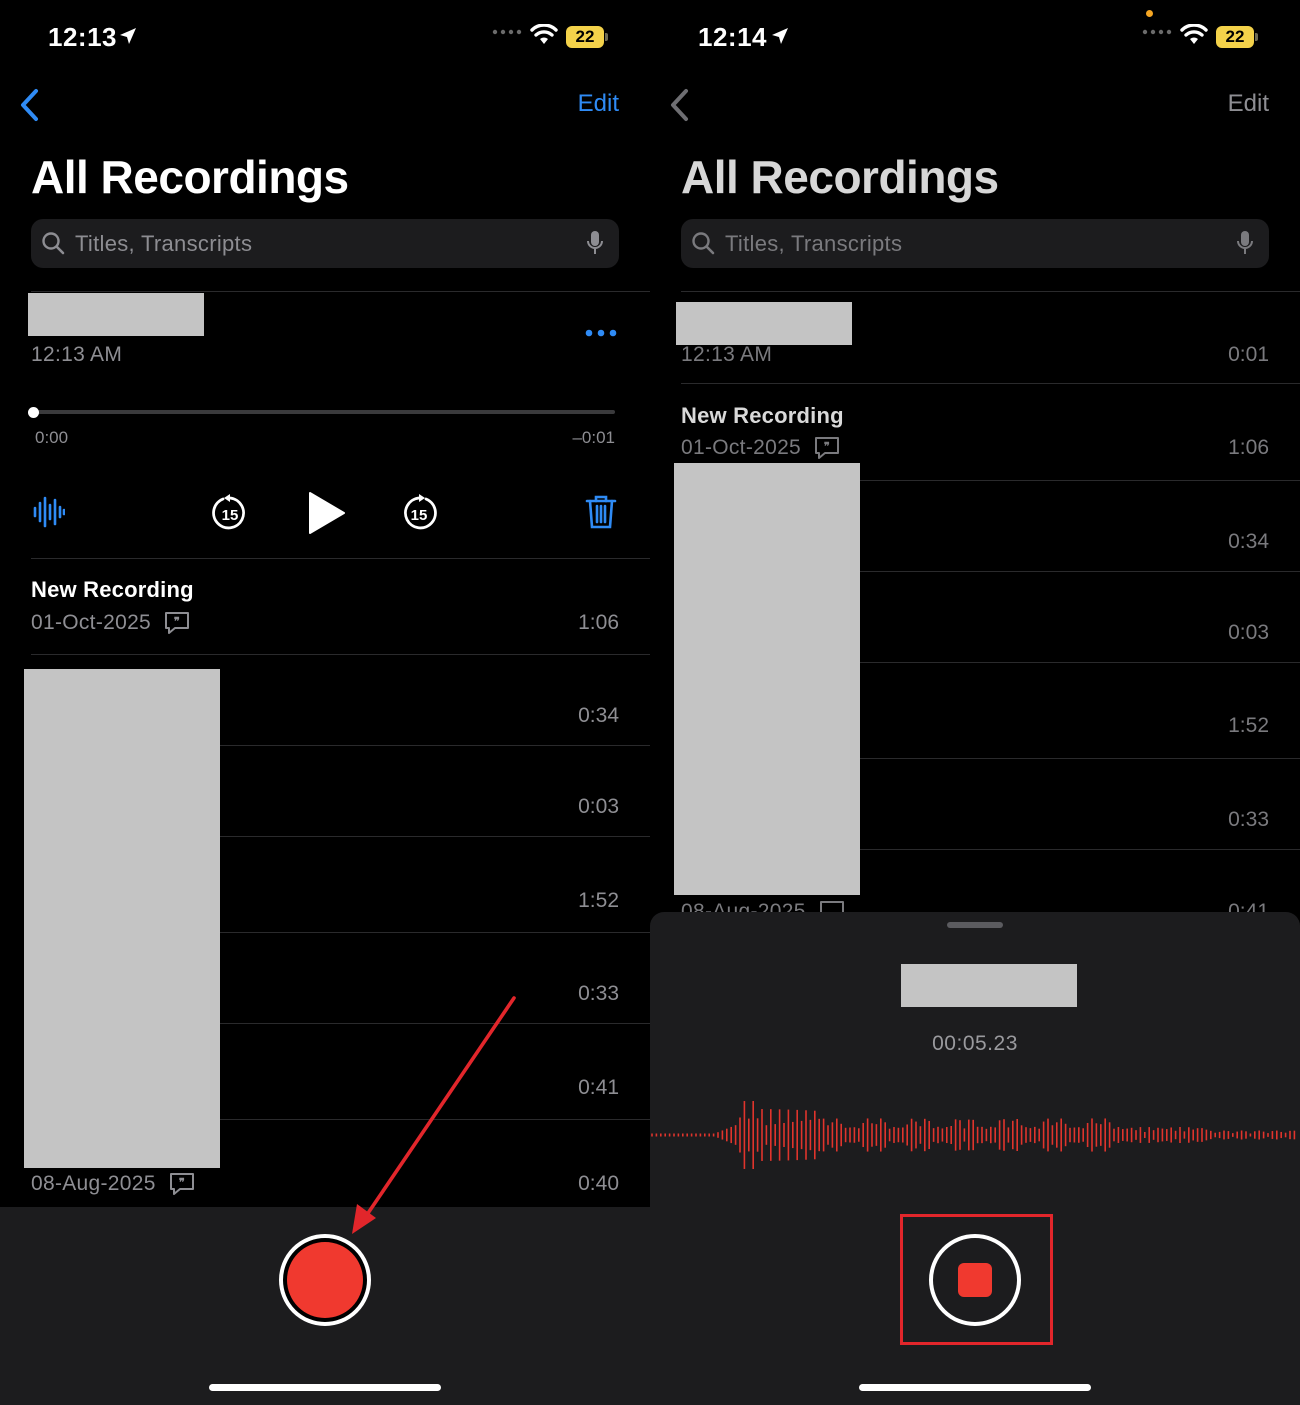  Describe the element at coordinates (598, 1183) in the screenshot. I see `recording-duration: 0:40` at that location.